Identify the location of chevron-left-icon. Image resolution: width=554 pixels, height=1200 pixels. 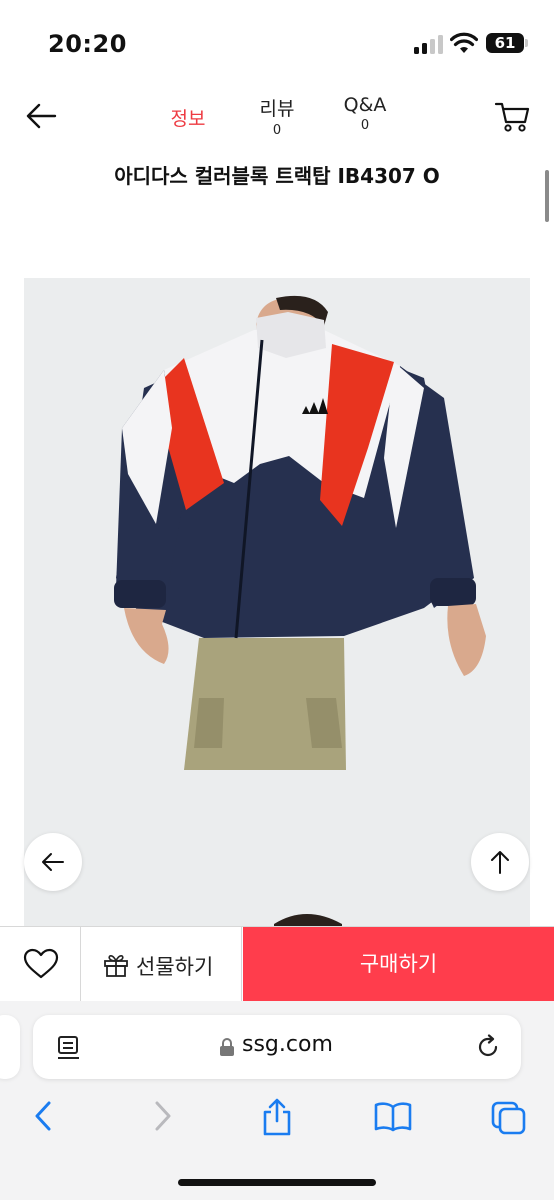
(44, 1116).